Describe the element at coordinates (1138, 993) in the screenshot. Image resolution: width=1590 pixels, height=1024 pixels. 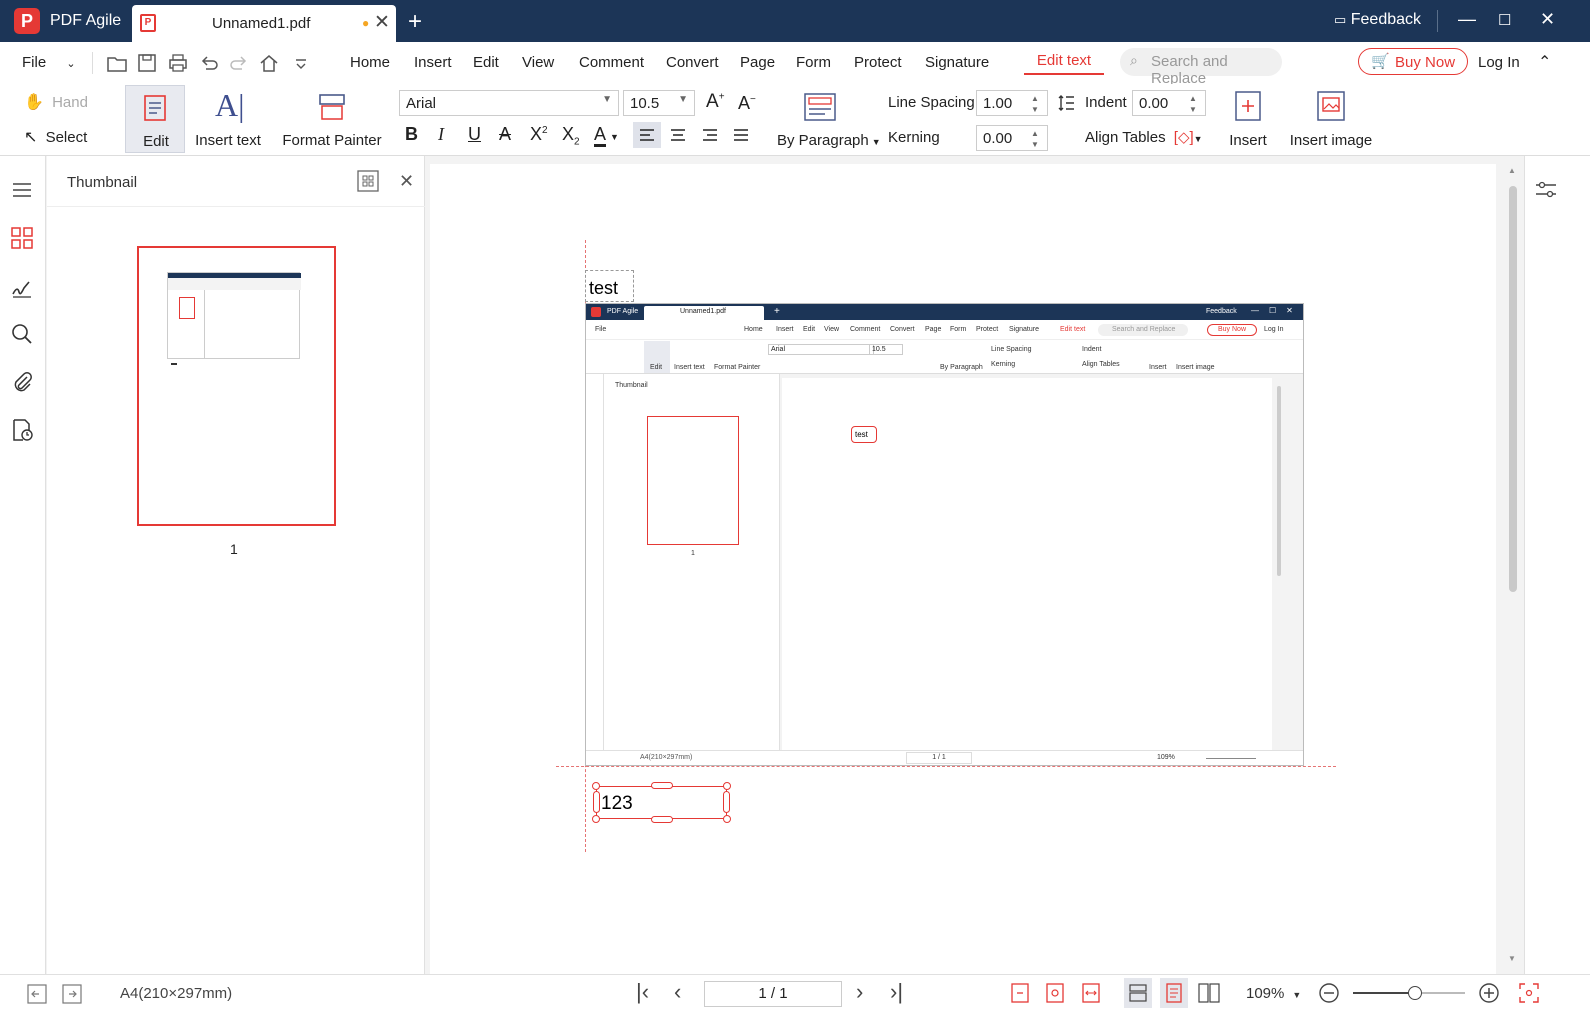
I see `single-page-view-button` at that location.